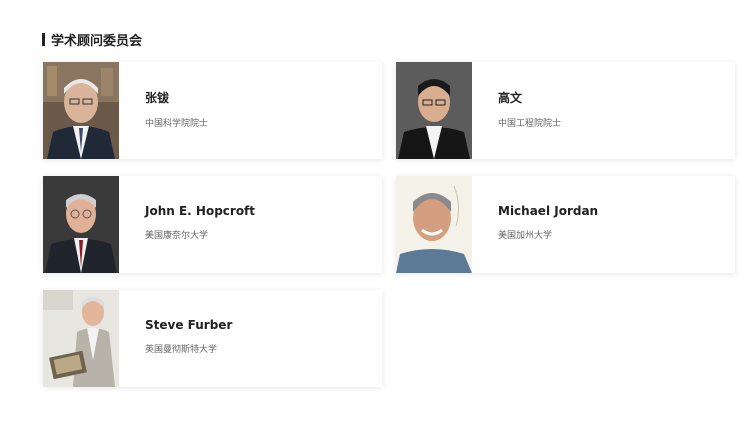 Image resolution: width=750 pixels, height=424 pixels. I want to click on member-card-steve-furber: Steve Furber 英国曼彻斯特大学, so click(212, 338).